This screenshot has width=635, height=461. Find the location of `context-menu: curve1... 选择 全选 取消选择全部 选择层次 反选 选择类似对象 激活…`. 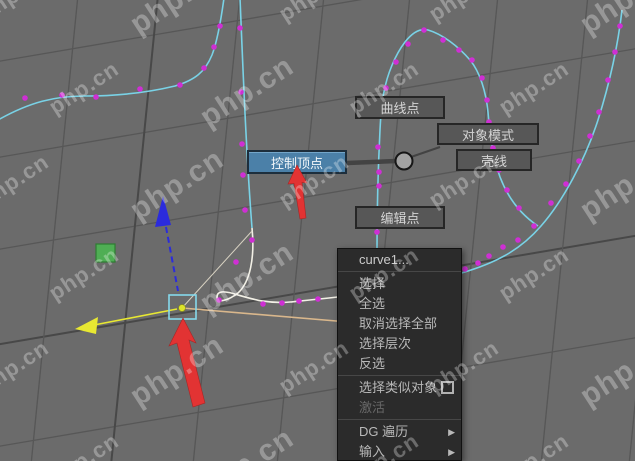

context-menu: curve1... 选择 全选 取消选择全部 选择层次 反选 选择类似对象 激活… is located at coordinates (399, 354).